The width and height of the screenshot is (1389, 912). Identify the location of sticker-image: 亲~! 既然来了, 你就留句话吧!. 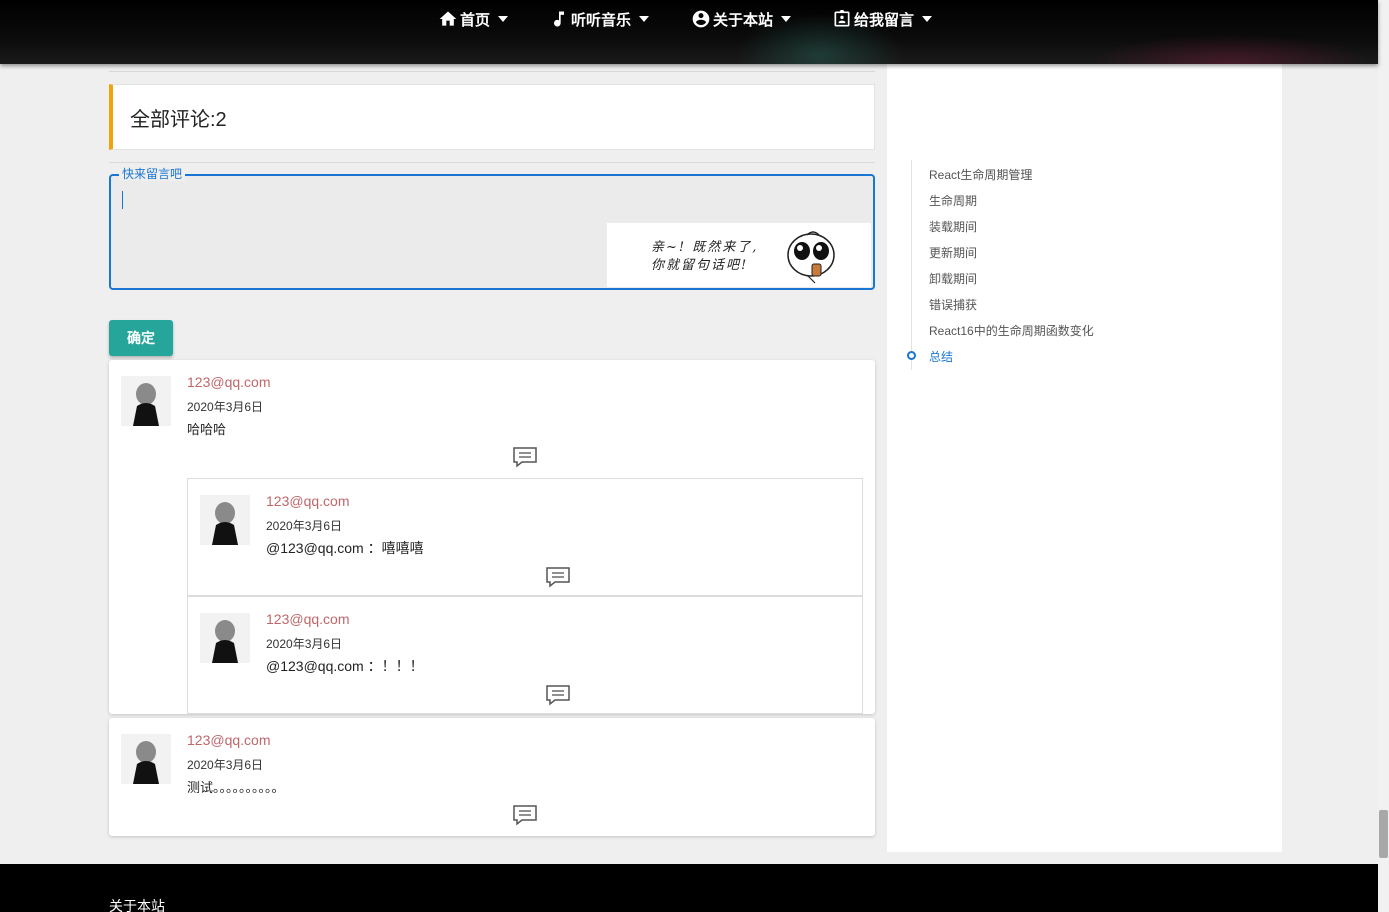
(739, 255).